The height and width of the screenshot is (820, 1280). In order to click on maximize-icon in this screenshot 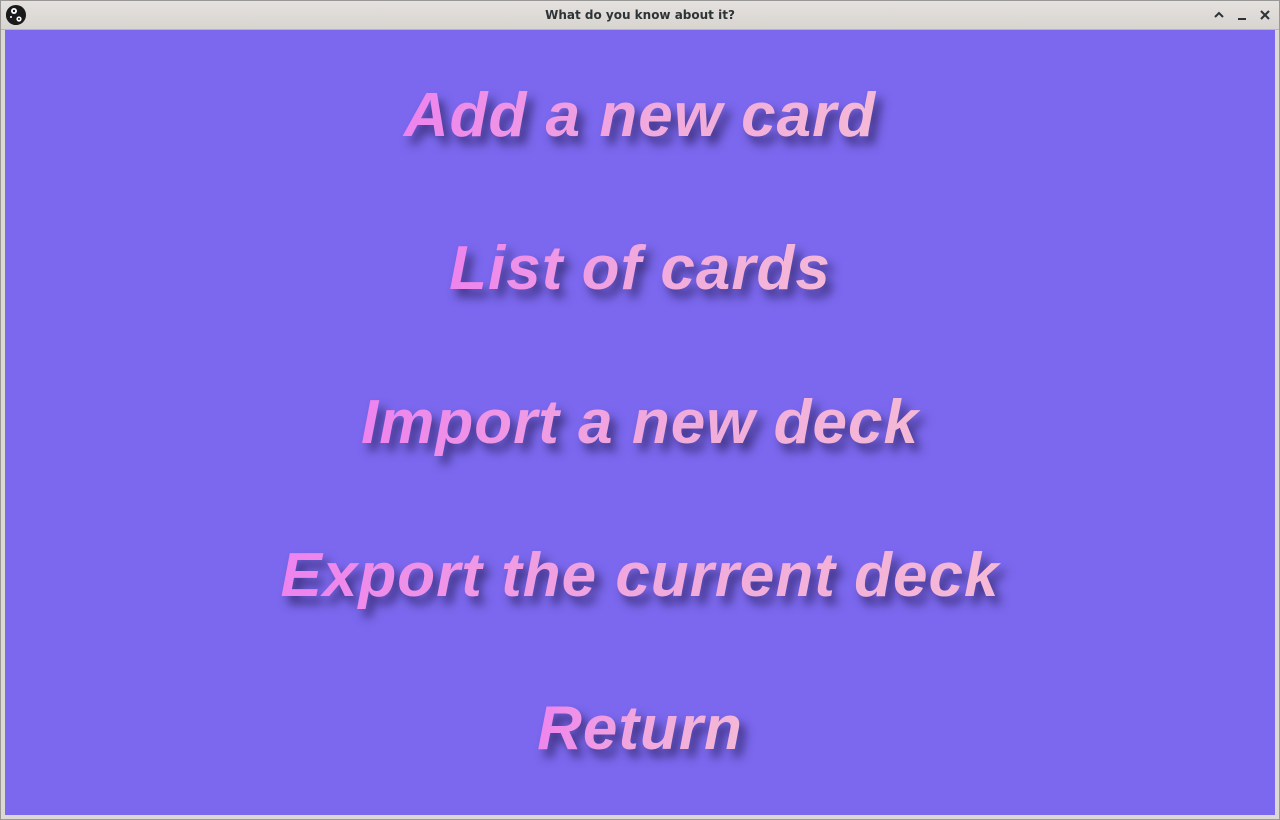, I will do `click(1219, 15)`.